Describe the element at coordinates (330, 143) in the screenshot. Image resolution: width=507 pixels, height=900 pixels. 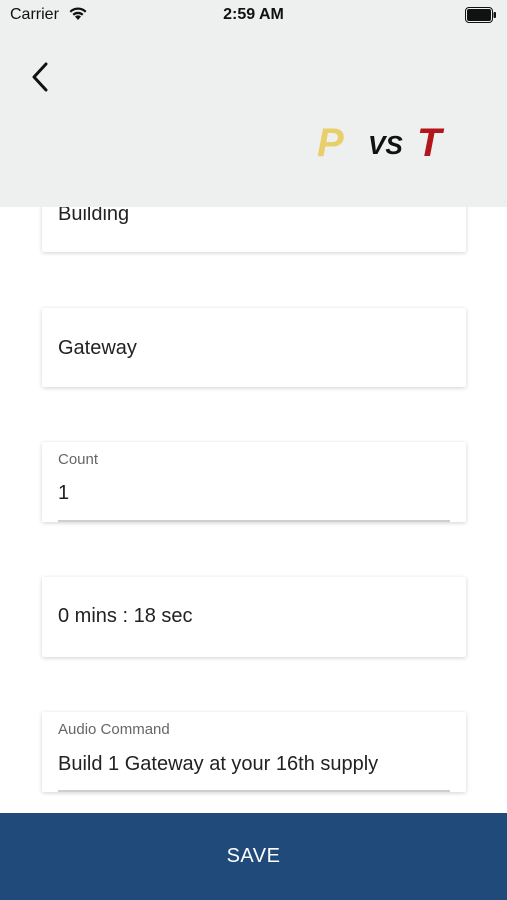
I see `logo-p: P` at that location.